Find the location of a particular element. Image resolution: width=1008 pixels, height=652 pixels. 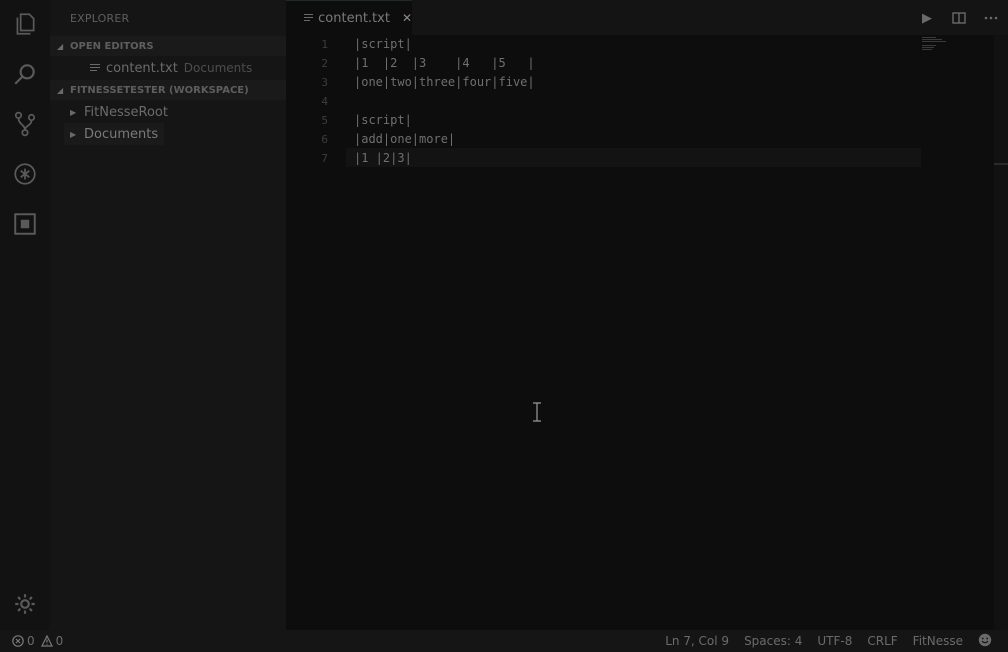

indentation: Spaces: 4 is located at coordinates (773, 641).